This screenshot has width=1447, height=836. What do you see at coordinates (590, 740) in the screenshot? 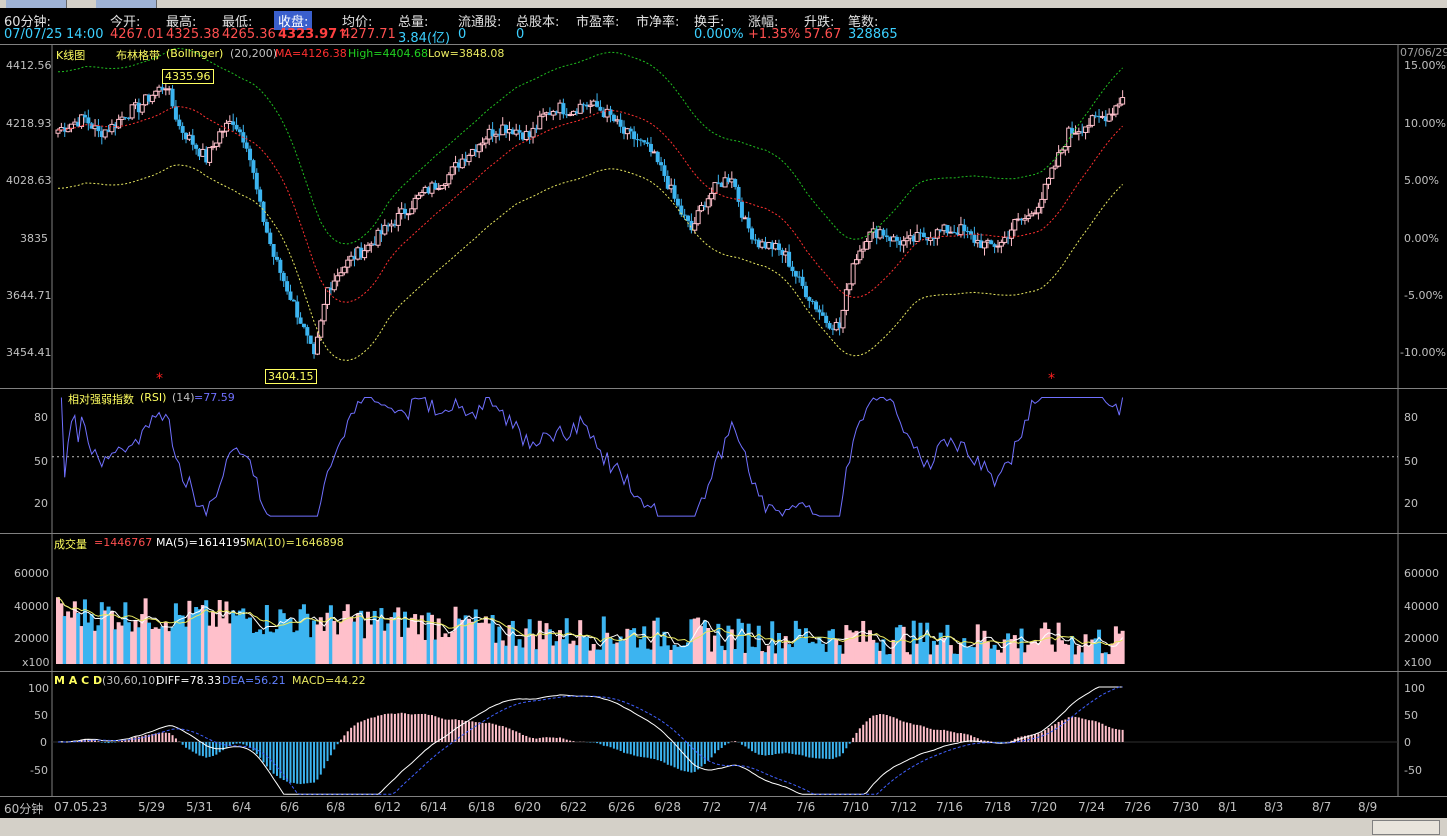
I see `macd-dea-line` at bounding box center [590, 740].